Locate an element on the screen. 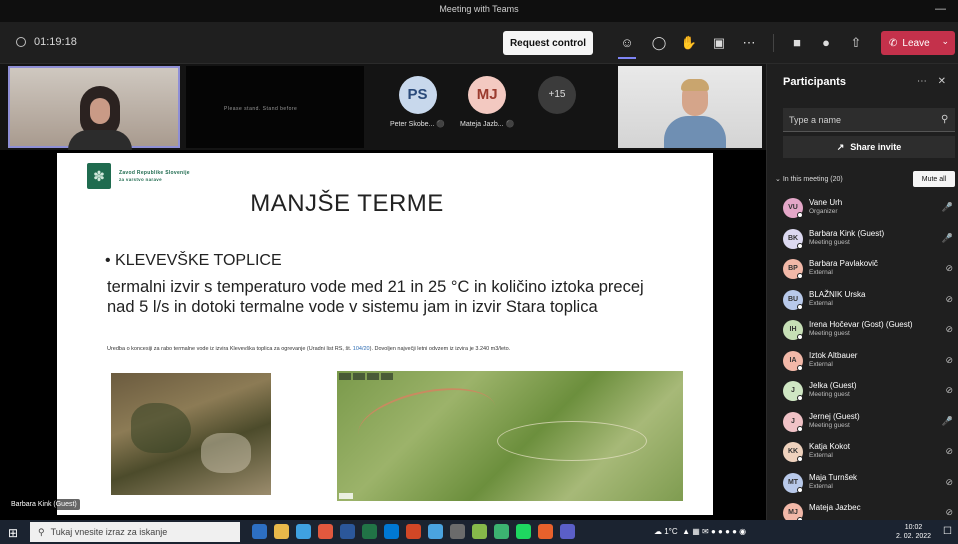 The image size is (958, 544). participant-row: BK Barbara Kink (Guest) Meeting guest 🎤 is located at coordinates (869, 240).